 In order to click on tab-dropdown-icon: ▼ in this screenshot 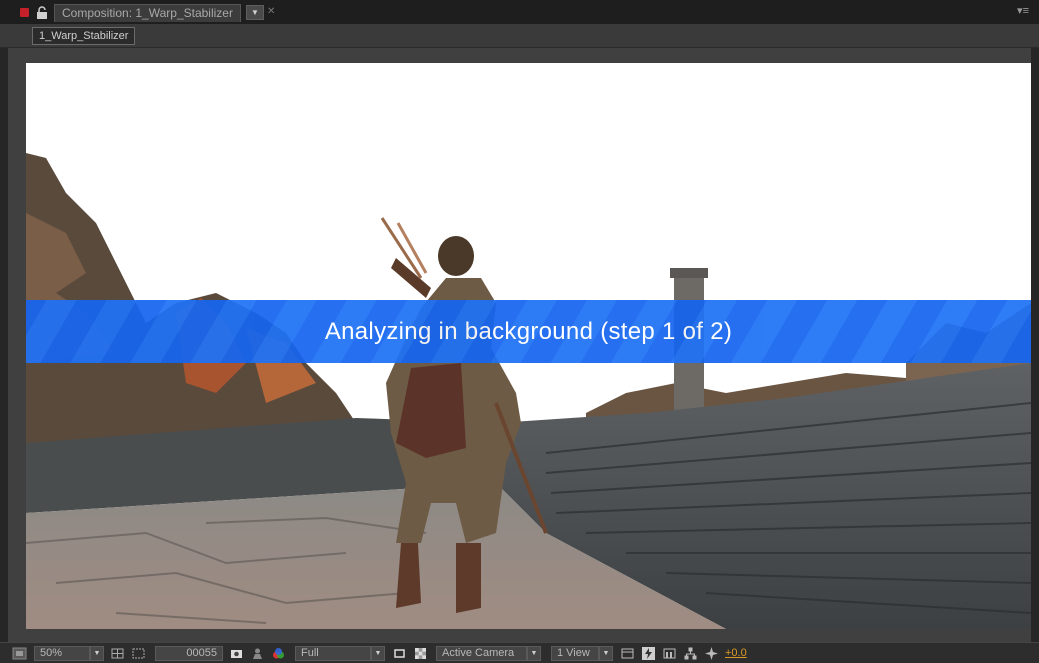, I will do `click(255, 12)`.